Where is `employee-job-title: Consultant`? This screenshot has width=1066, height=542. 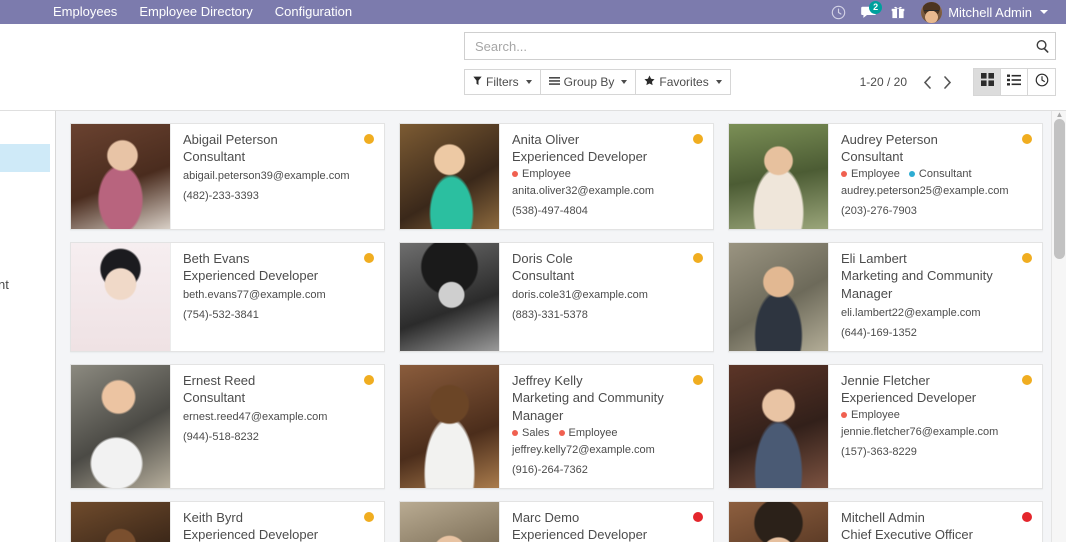
employee-job-title: Consultant is located at coordinates (214, 156).